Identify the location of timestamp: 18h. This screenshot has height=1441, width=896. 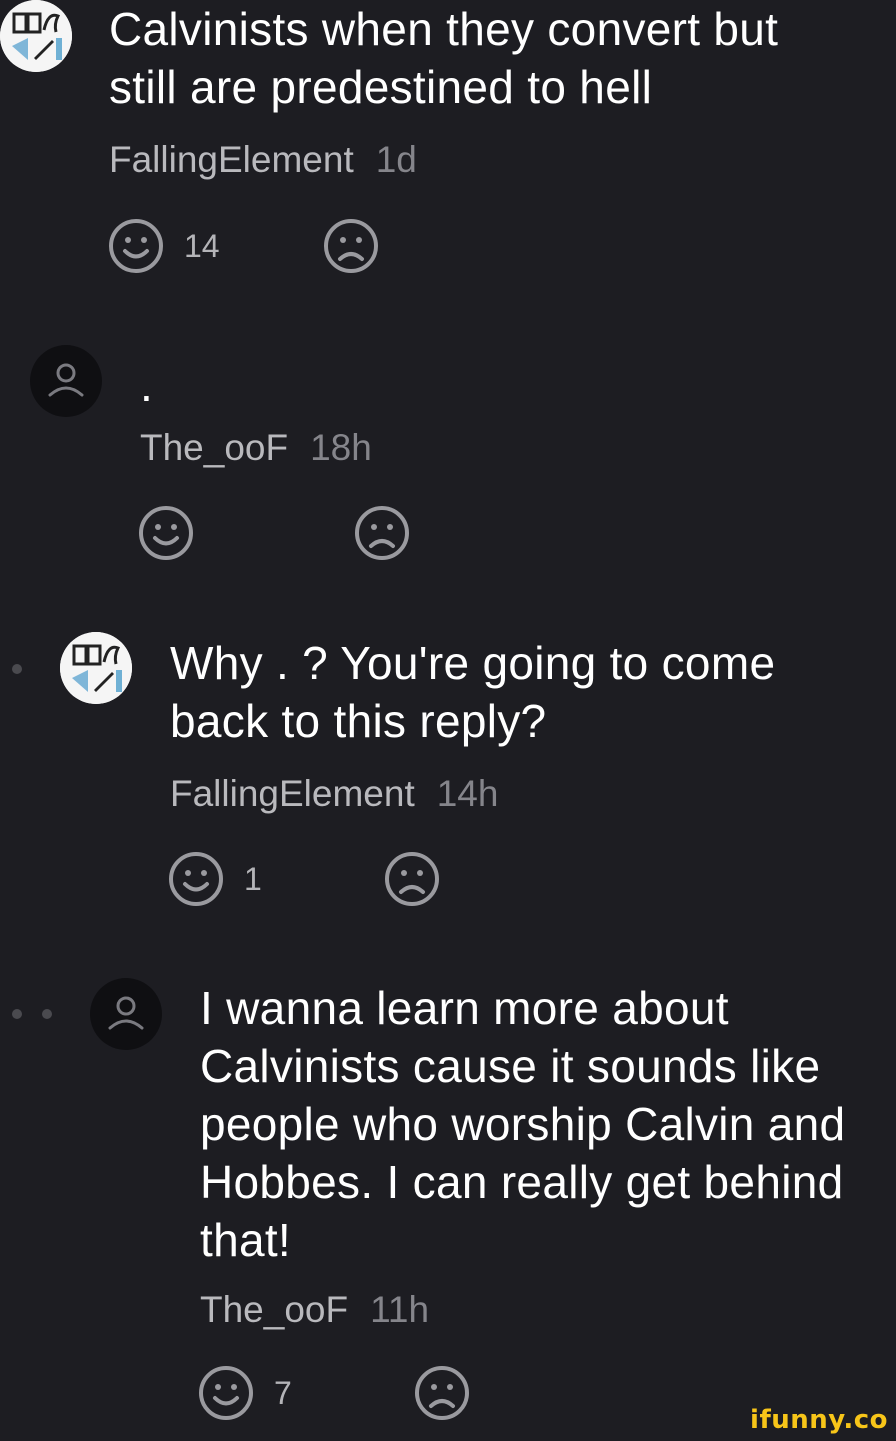
(341, 447).